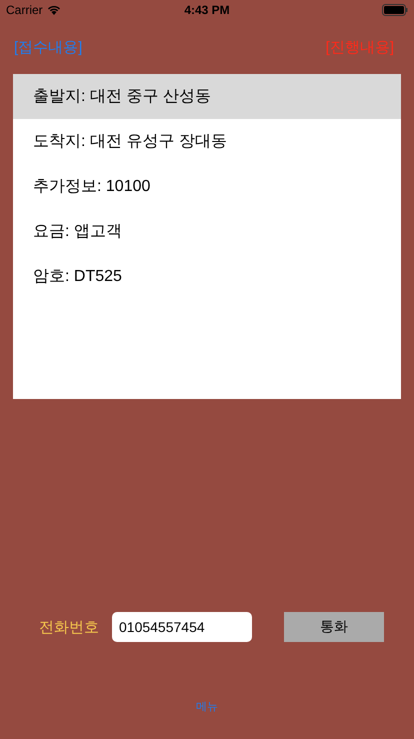  What do you see at coordinates (69, 627) in the screenshot?
I see `phone-label: 전화번호` at bounding box center [69, 627].